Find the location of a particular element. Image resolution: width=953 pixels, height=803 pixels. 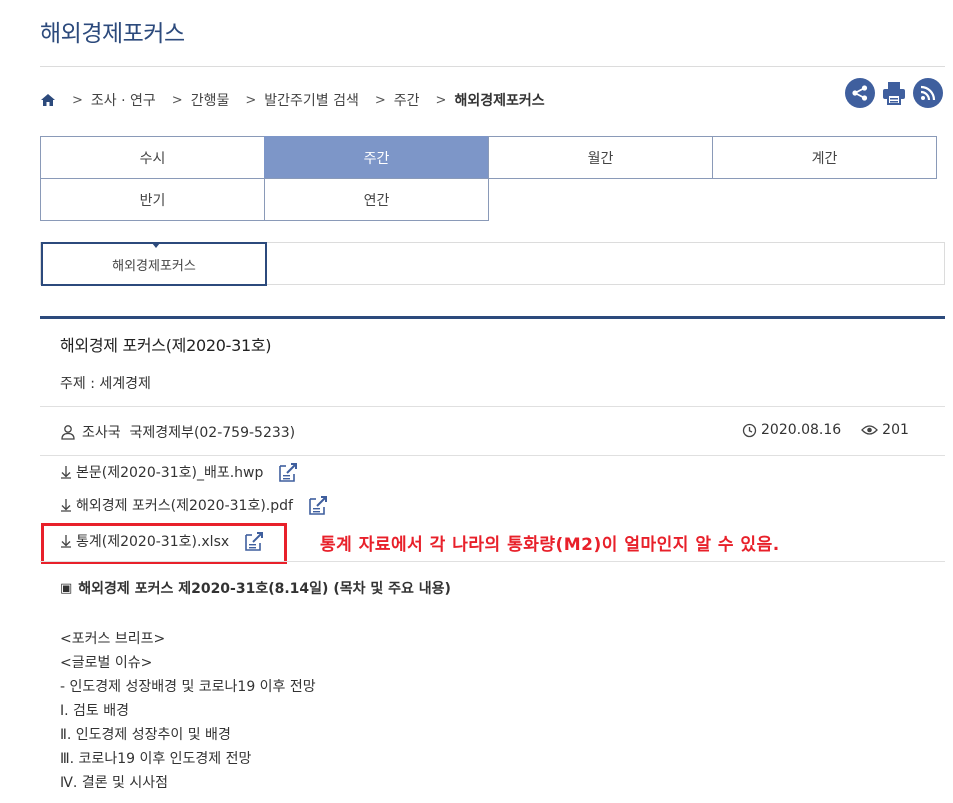

article-meta: 2020.08.16 201 is located at coordinates (825, 430).